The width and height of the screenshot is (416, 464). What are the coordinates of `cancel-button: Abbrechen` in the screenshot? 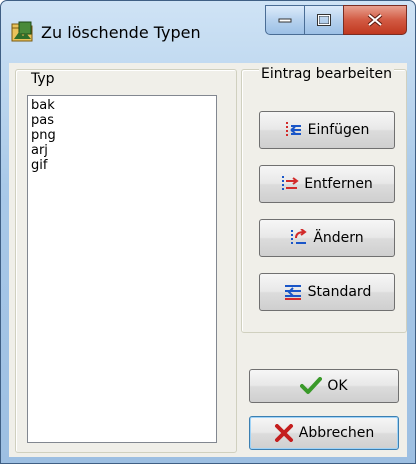 It's located at (324, 433).